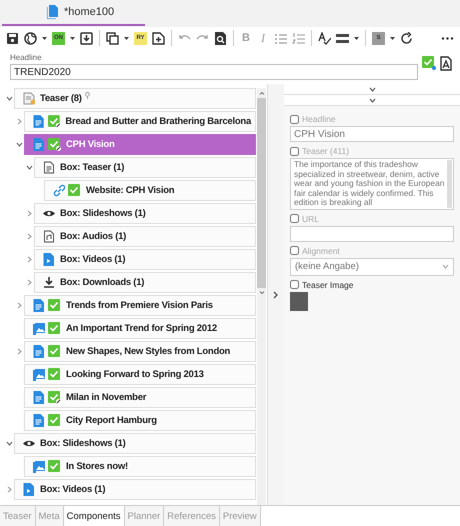 The width and height of the screenshot is (460, 526). Describe the element at coordinates (30, 38) in the screenshot. I see `globe-icon` at that location.